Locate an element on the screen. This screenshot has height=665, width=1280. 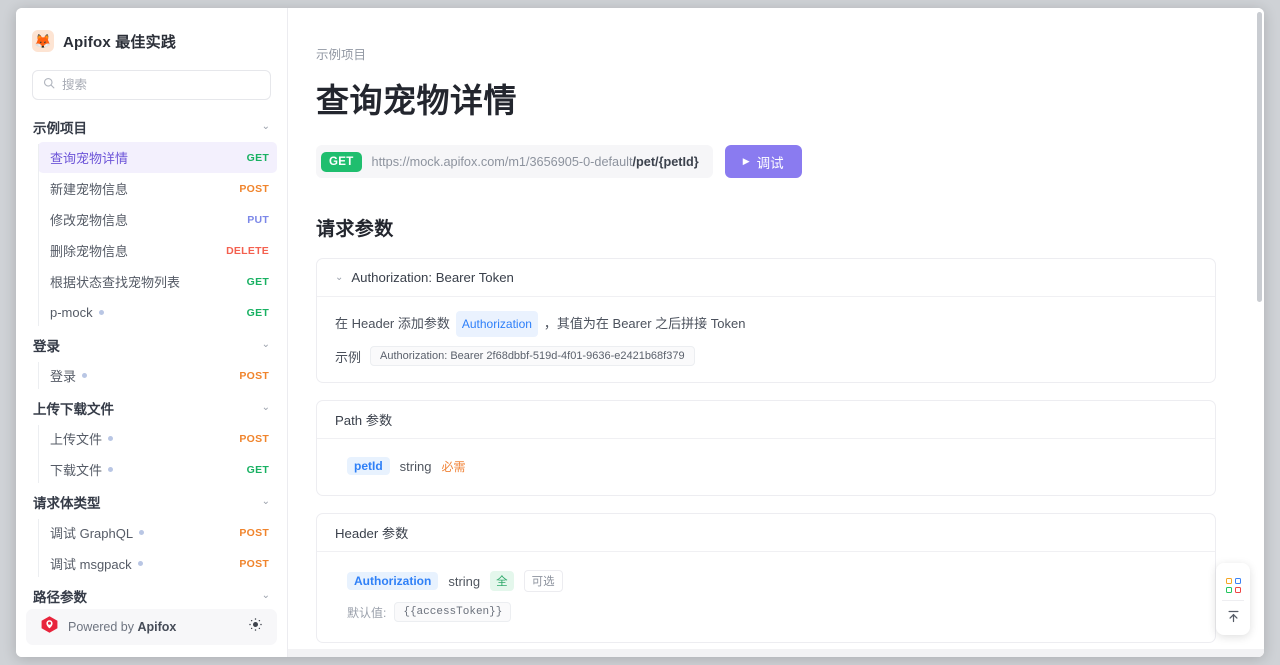
item-label: 根据状态查找宠物列表 is located at coordinates (115, 282).